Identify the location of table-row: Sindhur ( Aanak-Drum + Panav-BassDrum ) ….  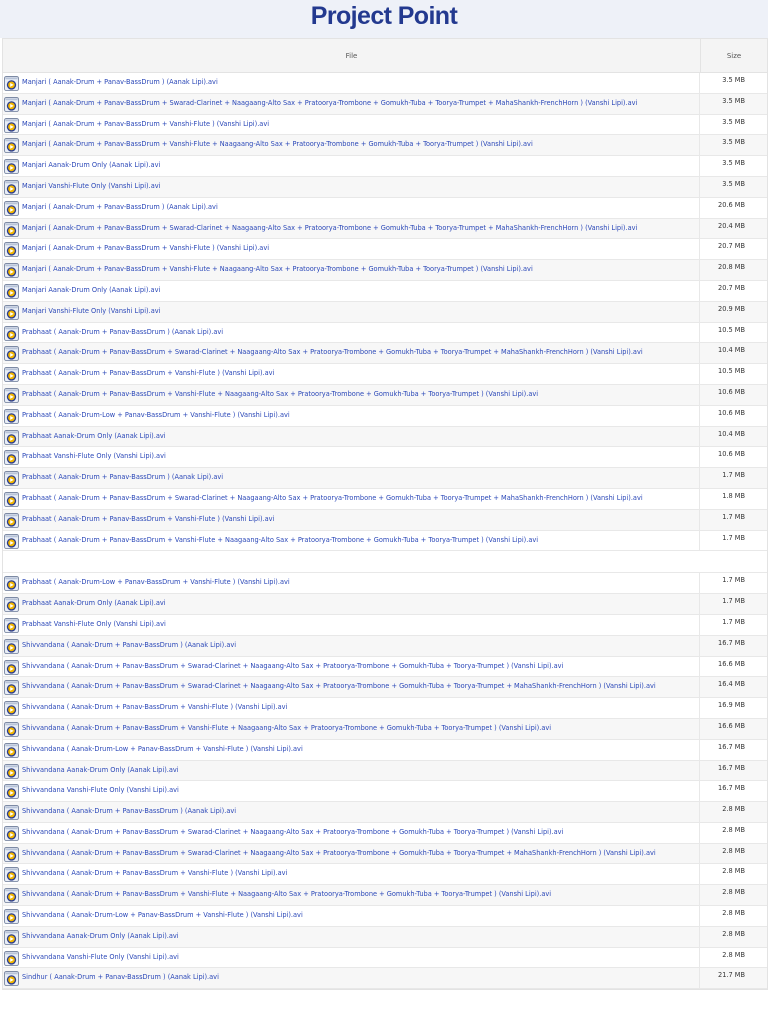
(385, 979).